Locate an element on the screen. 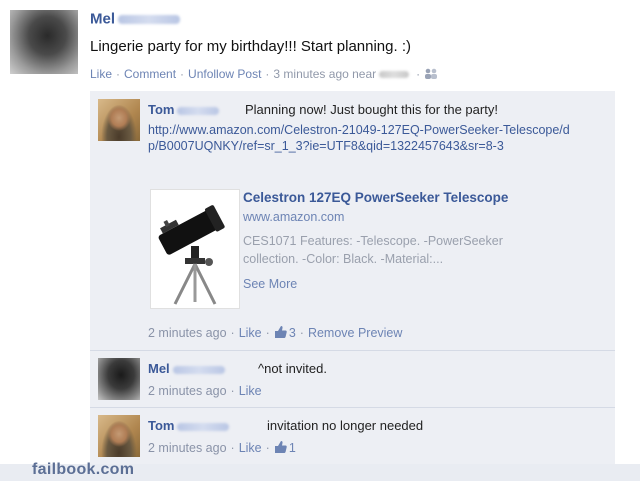  preview-title: Celestron 127EQ PowerSeeker Telescope is located at coordinates (375, 197).